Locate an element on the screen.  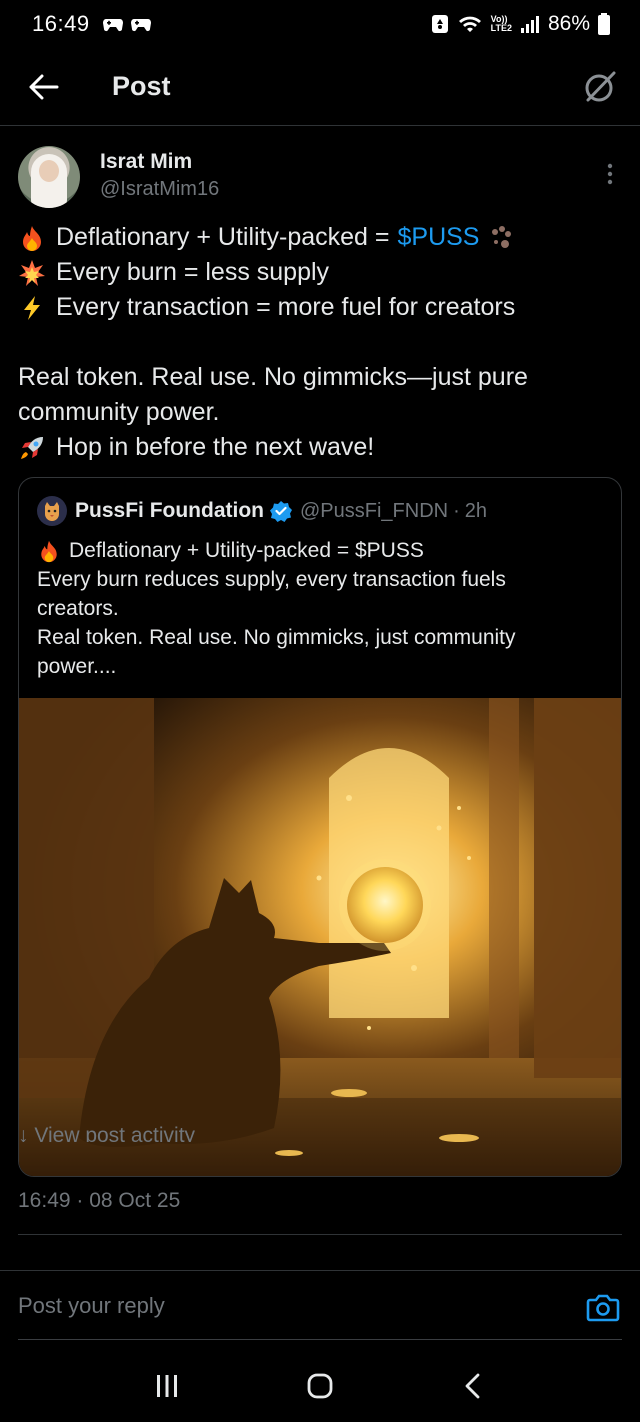
home-button is located at coordinates (320, 1386).